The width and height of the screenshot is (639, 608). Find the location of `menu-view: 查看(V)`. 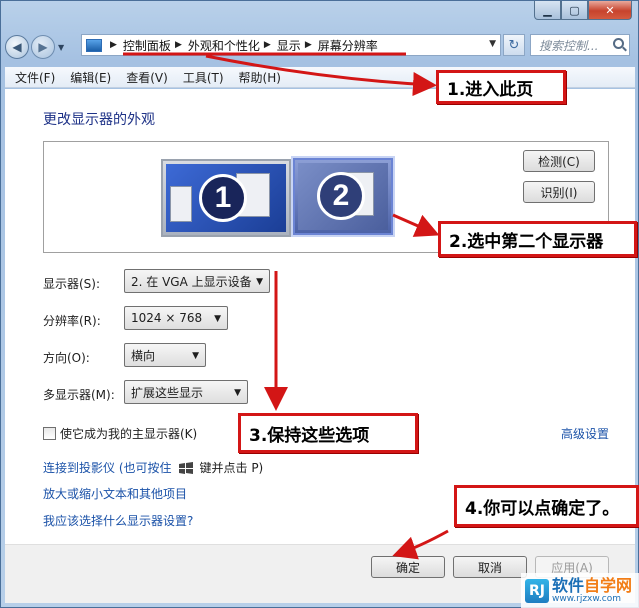

menu-view: 查看(V) is located at coordinates (147, 77).